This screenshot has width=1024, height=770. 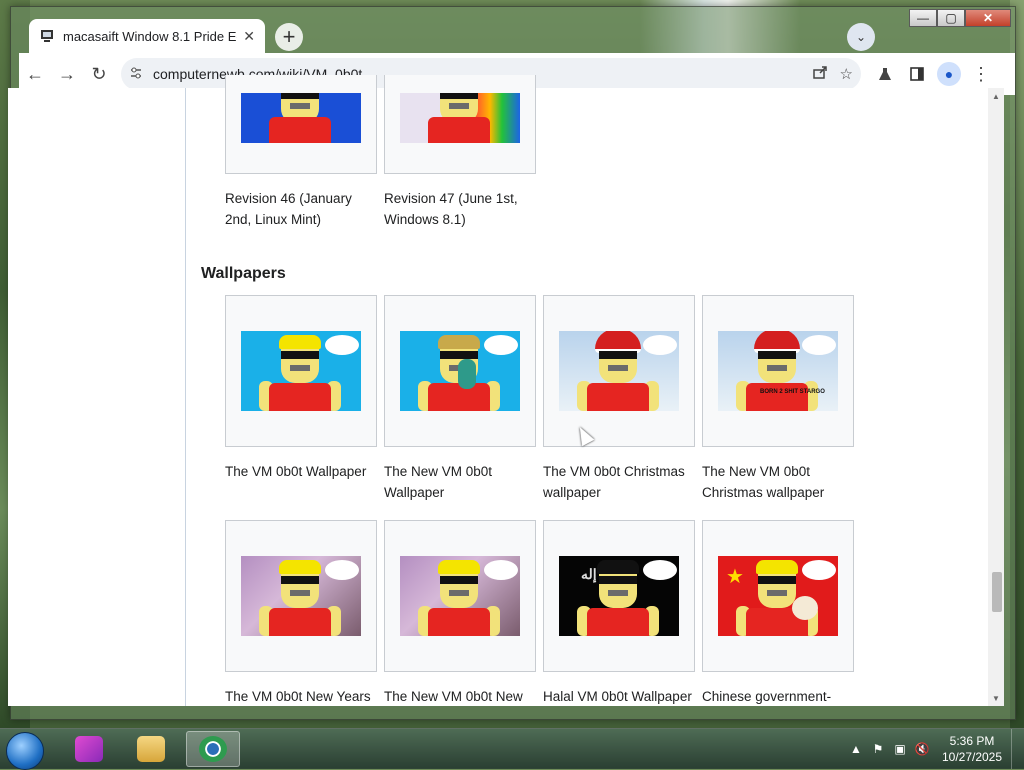 I want to click on new-tab-button: +, so click(x=289, y=37).